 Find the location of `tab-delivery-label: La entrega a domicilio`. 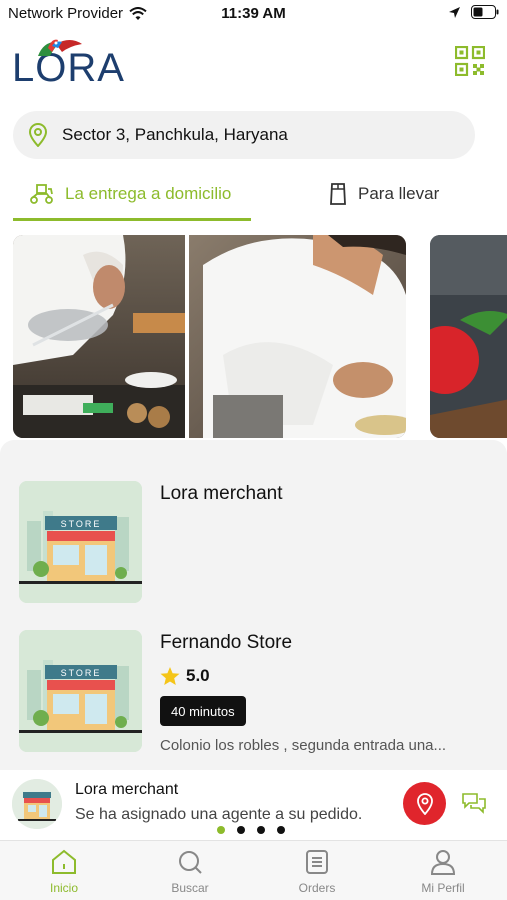

tab-delivery-label: La entrega a domicilio is located at coordinates (148, 193).